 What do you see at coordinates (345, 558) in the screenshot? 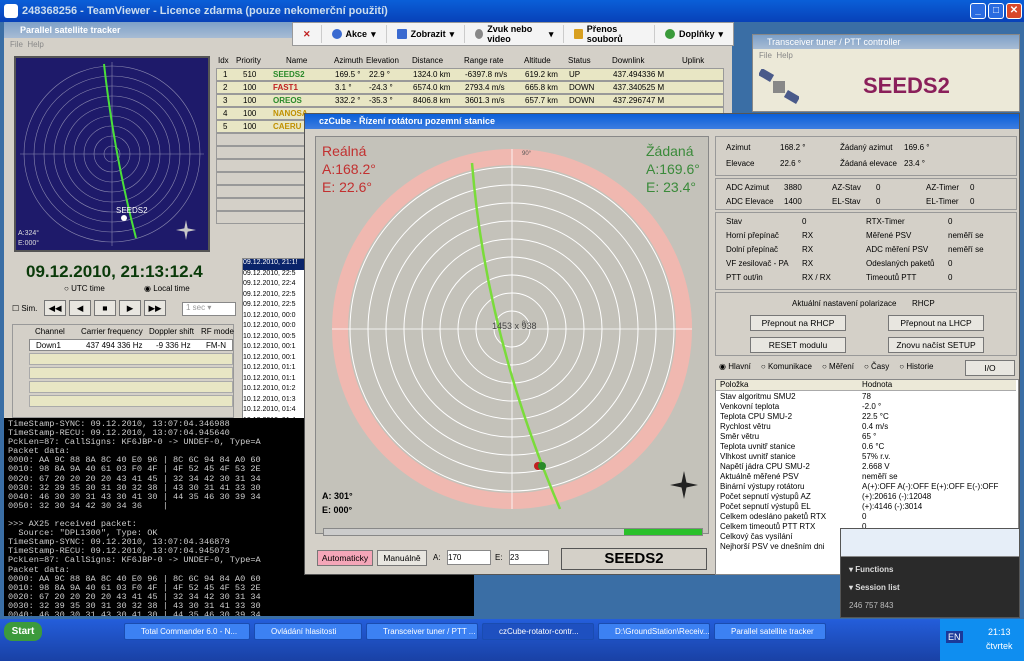
I see `auto-mode-button: Automaticky` at bounding box center [345, 558].